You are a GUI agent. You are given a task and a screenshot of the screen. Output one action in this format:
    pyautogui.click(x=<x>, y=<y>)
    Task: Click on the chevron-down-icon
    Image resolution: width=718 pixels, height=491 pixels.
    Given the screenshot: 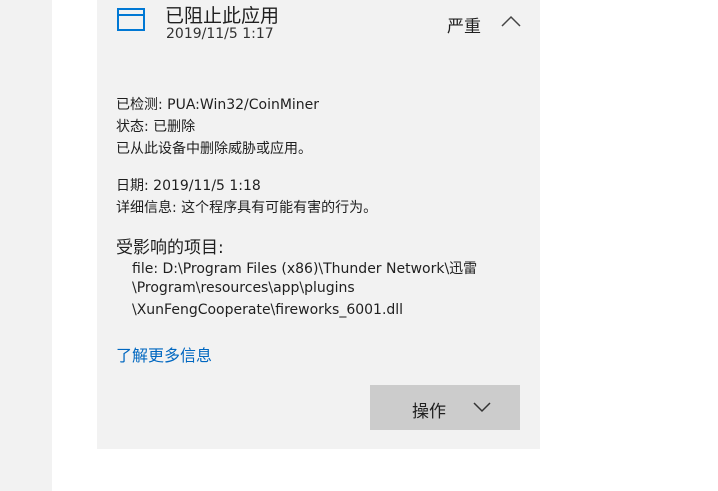 What is the action you would take?
    pyautogui.click(x=482, y=407)
    